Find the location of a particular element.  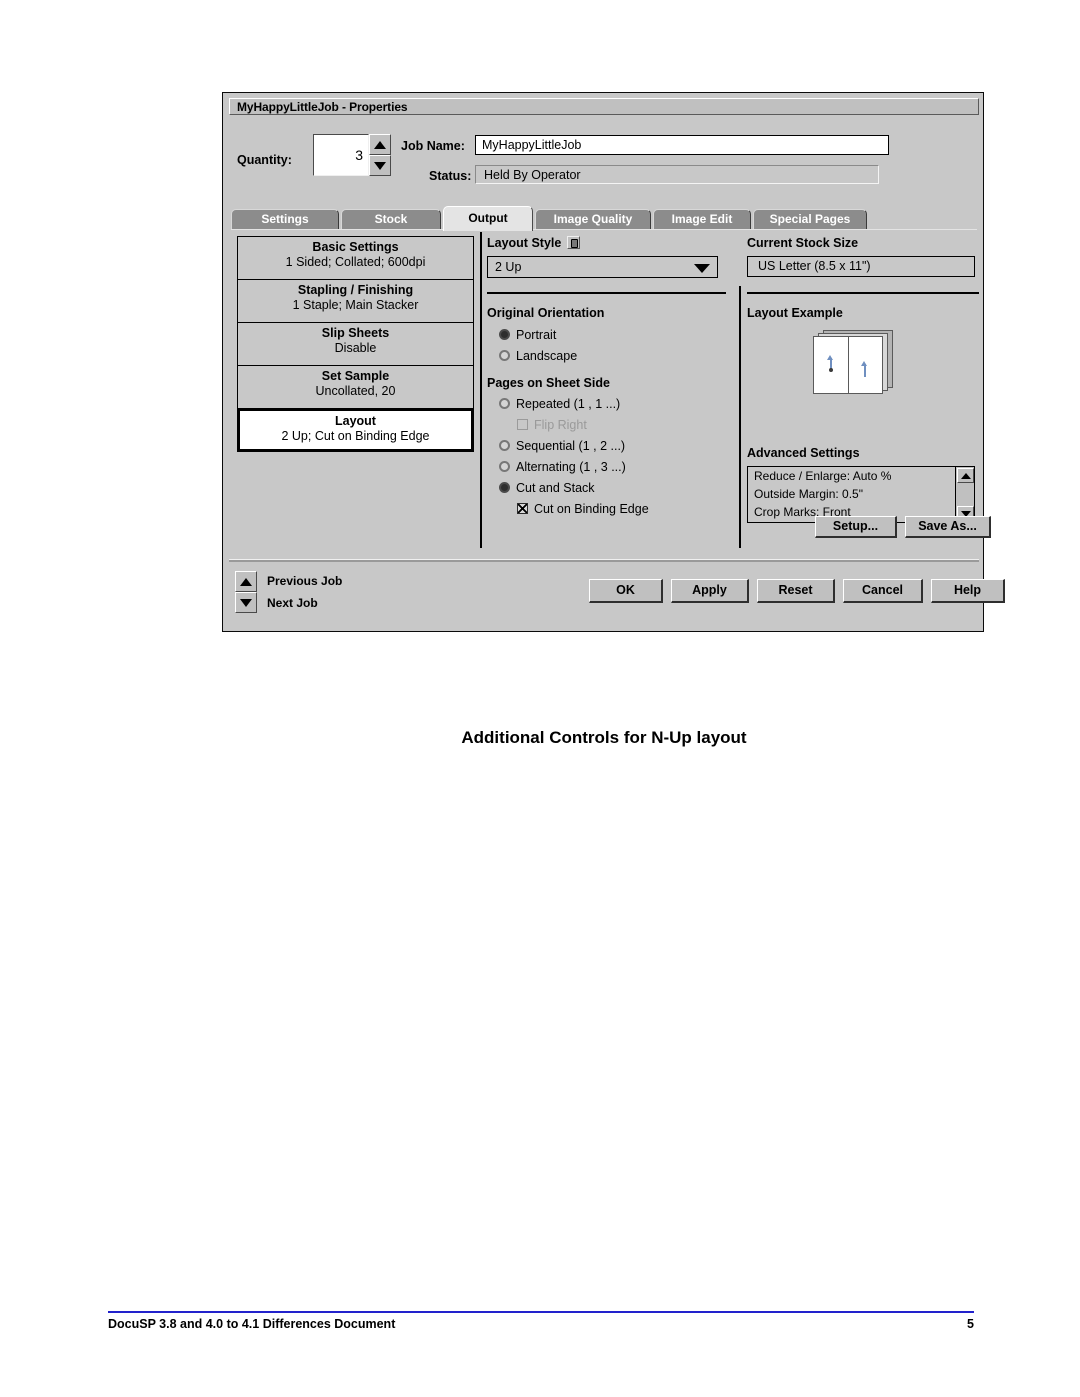

page-orientation-marker-right is located at coordinates (864, 370).